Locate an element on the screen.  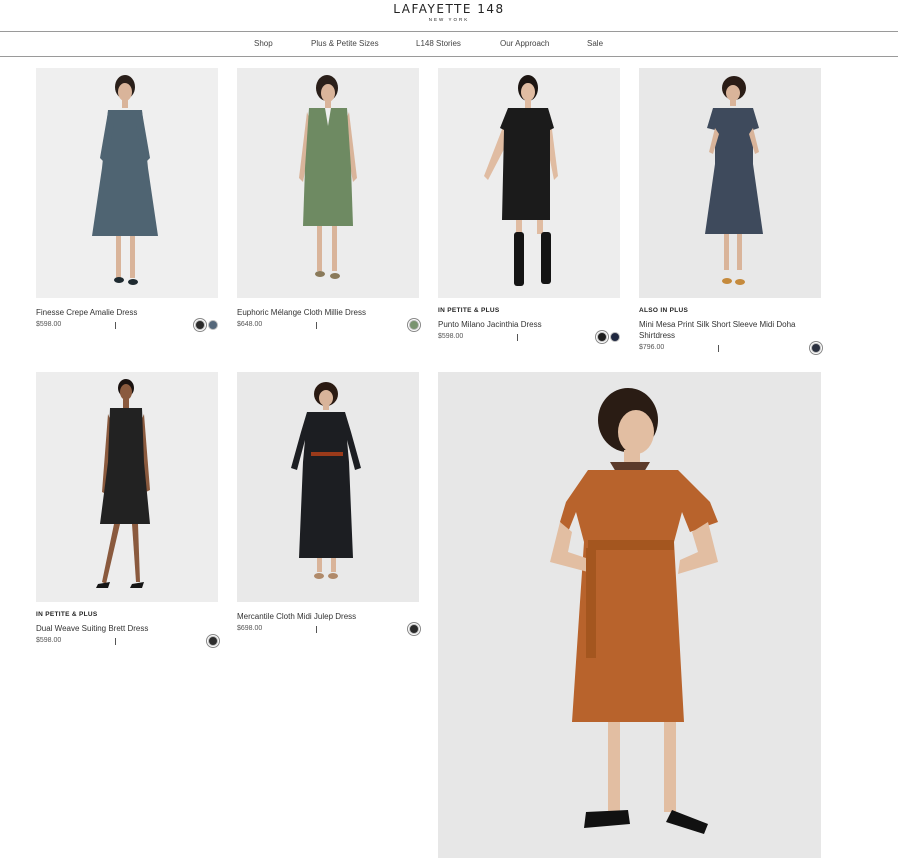
product-price: $698.00 is located at coordinates (250, 628).